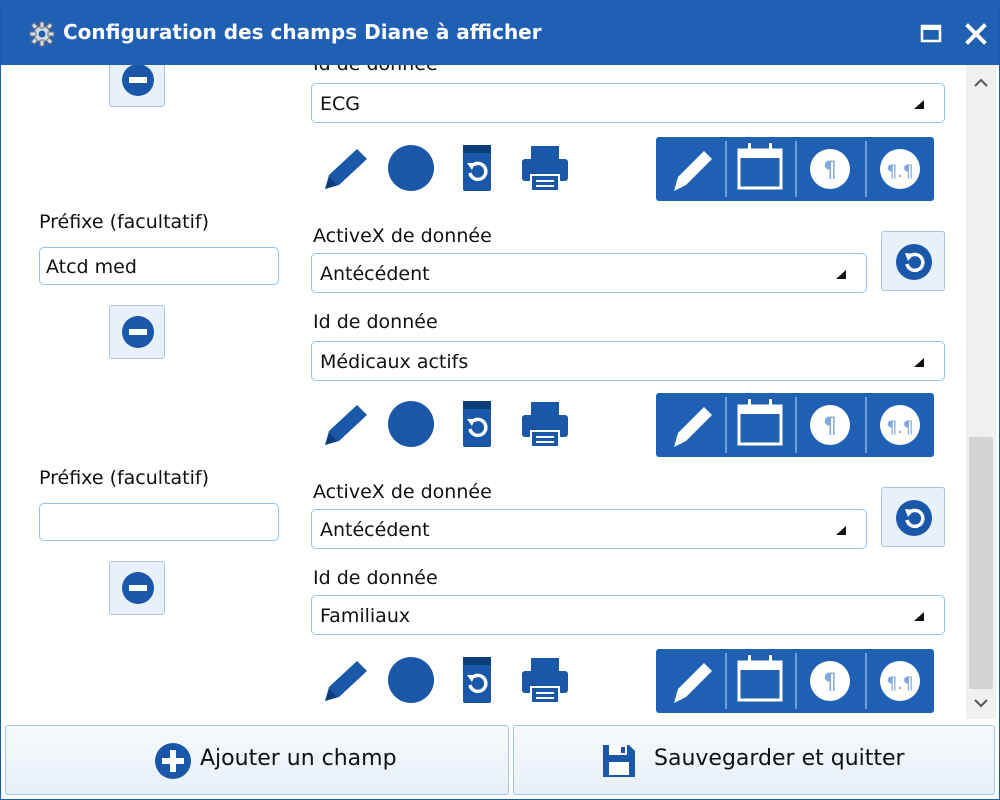 This screenshot has height=800, width=1000. What do you see at coordinates (981, 563) in the screenshot?
I see `scrollbar-thumb` at bounding box center [981, 563].